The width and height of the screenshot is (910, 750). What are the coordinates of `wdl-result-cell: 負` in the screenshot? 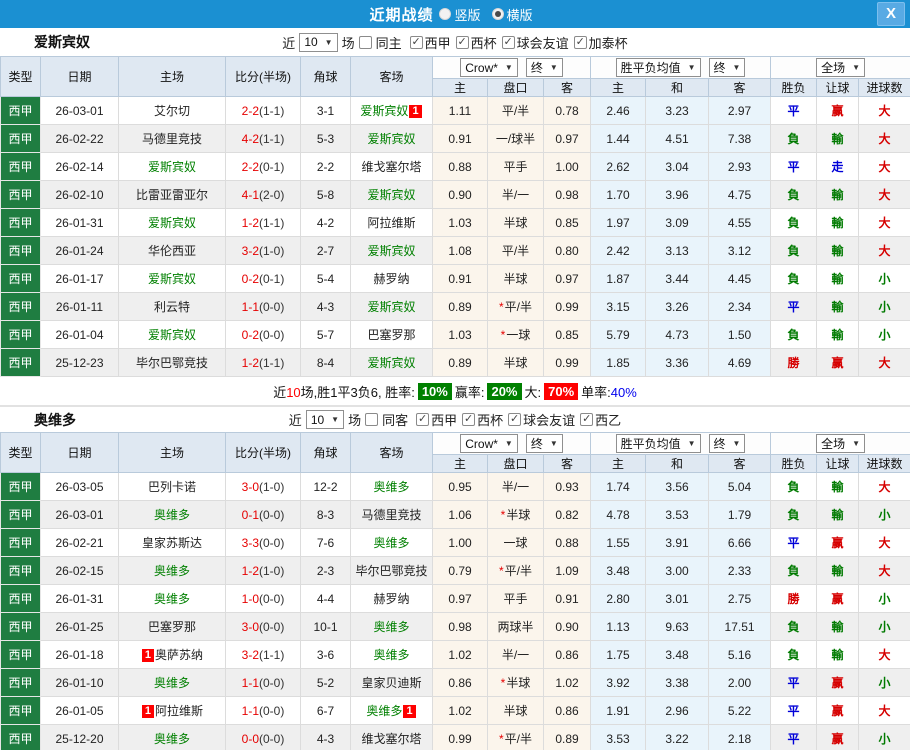 It's located at (794, 222).